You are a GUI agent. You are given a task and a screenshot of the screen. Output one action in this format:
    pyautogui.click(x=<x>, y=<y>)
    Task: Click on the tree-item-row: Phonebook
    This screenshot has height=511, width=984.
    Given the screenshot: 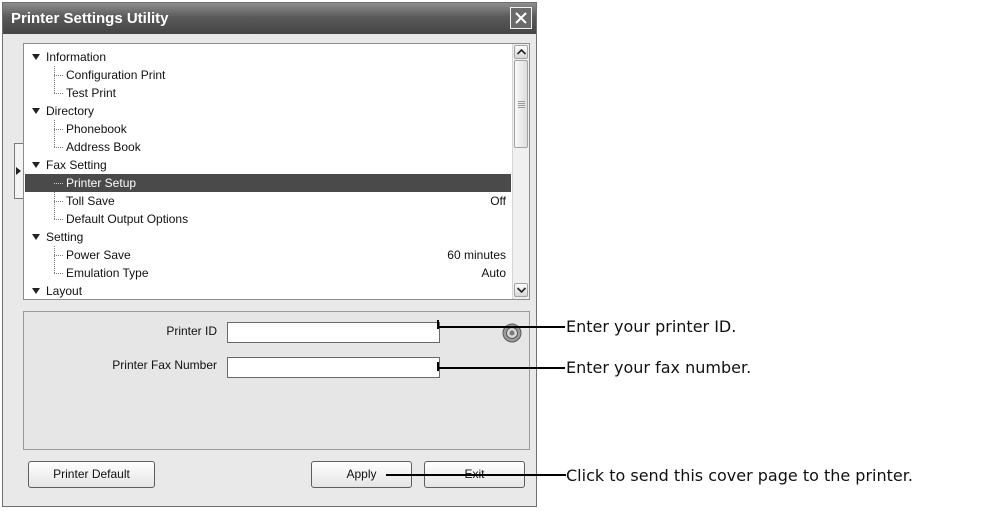 What is the action you would take?
    pyautogui.click(x=268, y=129)
    